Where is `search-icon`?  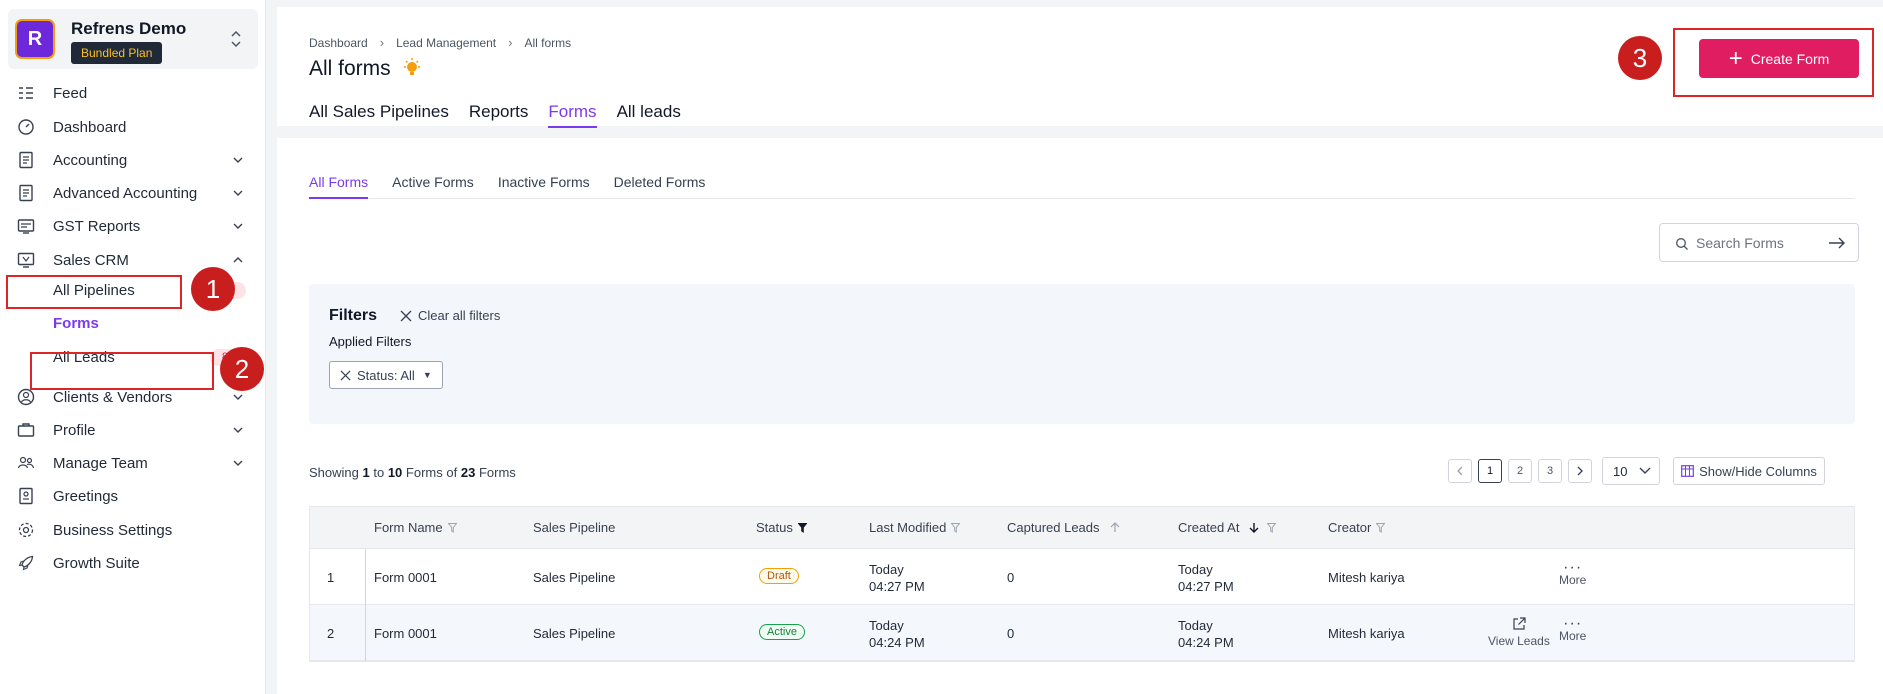 search-icon is located at coordinates (1682, 244).